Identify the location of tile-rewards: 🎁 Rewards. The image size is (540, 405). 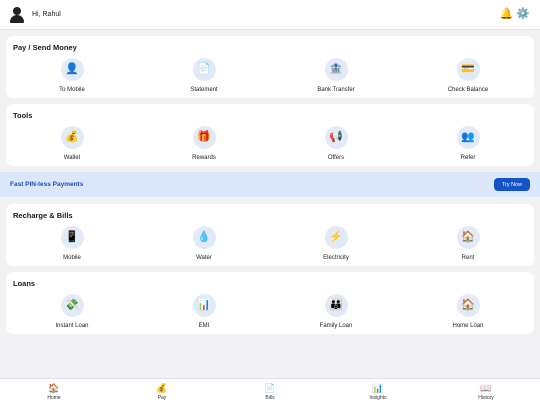
(204, 143).